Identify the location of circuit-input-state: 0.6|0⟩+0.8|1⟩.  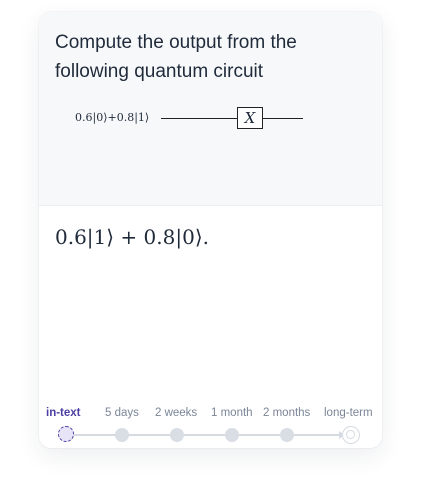
(112, 117).